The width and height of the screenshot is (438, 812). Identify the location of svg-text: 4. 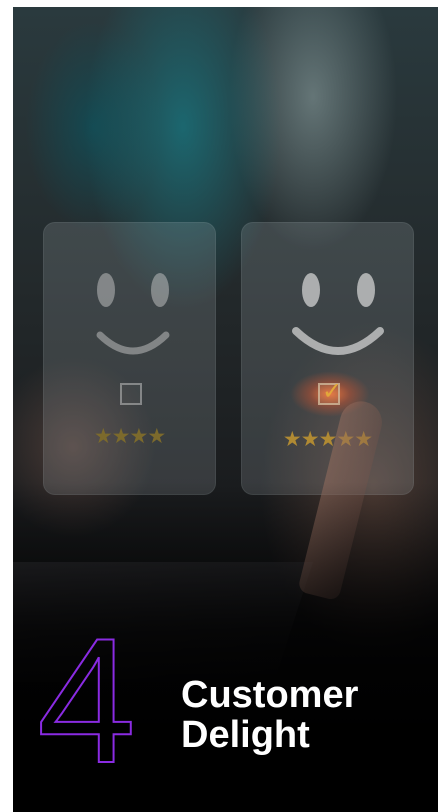
(86, 699).